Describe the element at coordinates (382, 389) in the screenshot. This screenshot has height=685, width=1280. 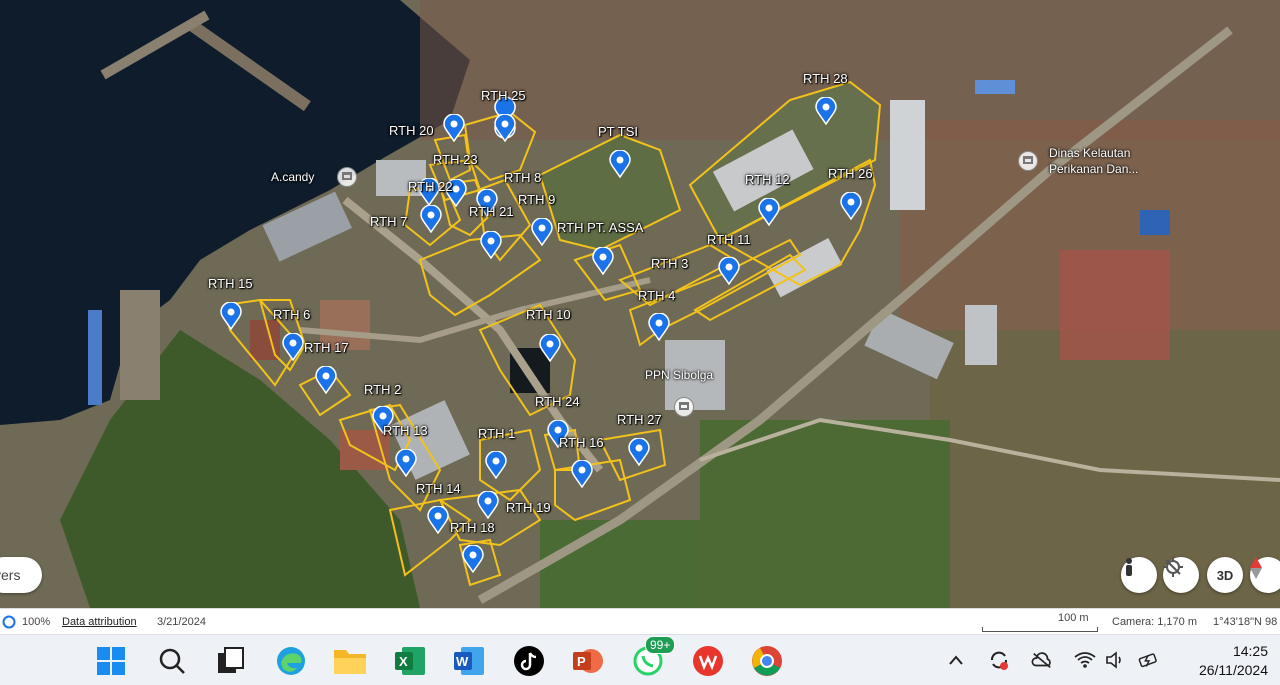
I see `rth-2-label: RTH 2` at that location.